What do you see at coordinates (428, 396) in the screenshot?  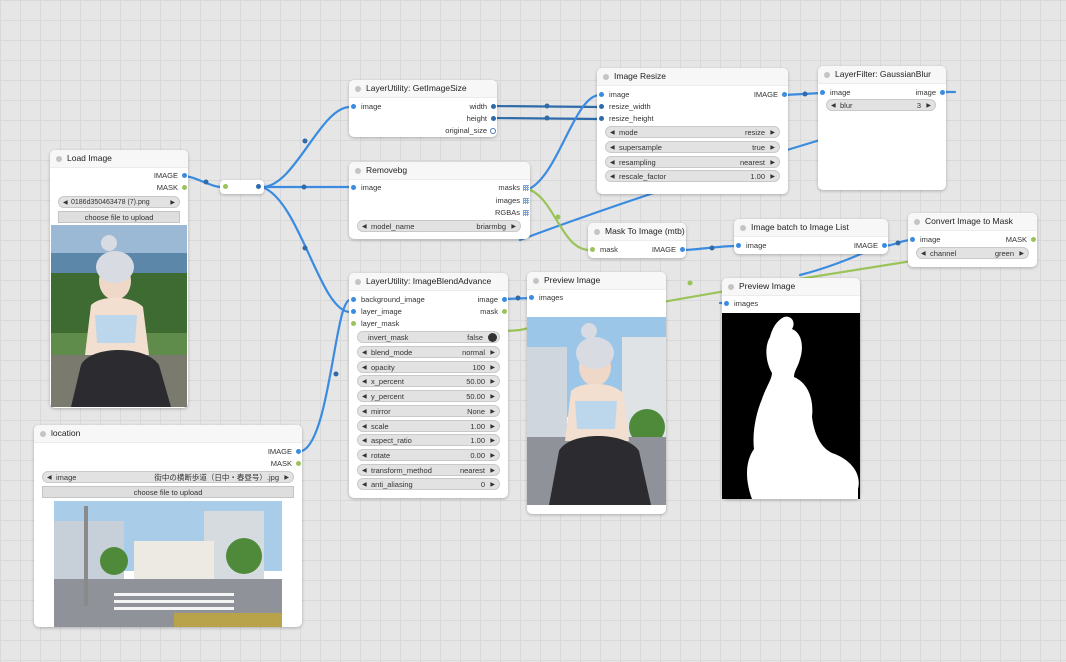 I see `y-percent-widget: ◀ y_percent 50.00 ▶` at bounding box center [428, 396].